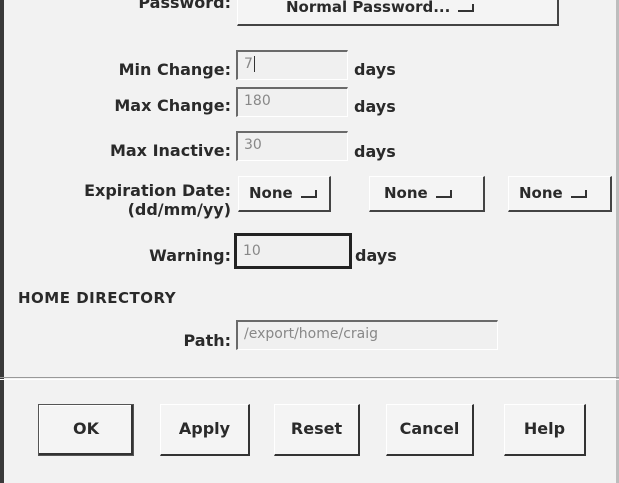  I want to click on path-value: /export/home/craig, so click(311, 334).